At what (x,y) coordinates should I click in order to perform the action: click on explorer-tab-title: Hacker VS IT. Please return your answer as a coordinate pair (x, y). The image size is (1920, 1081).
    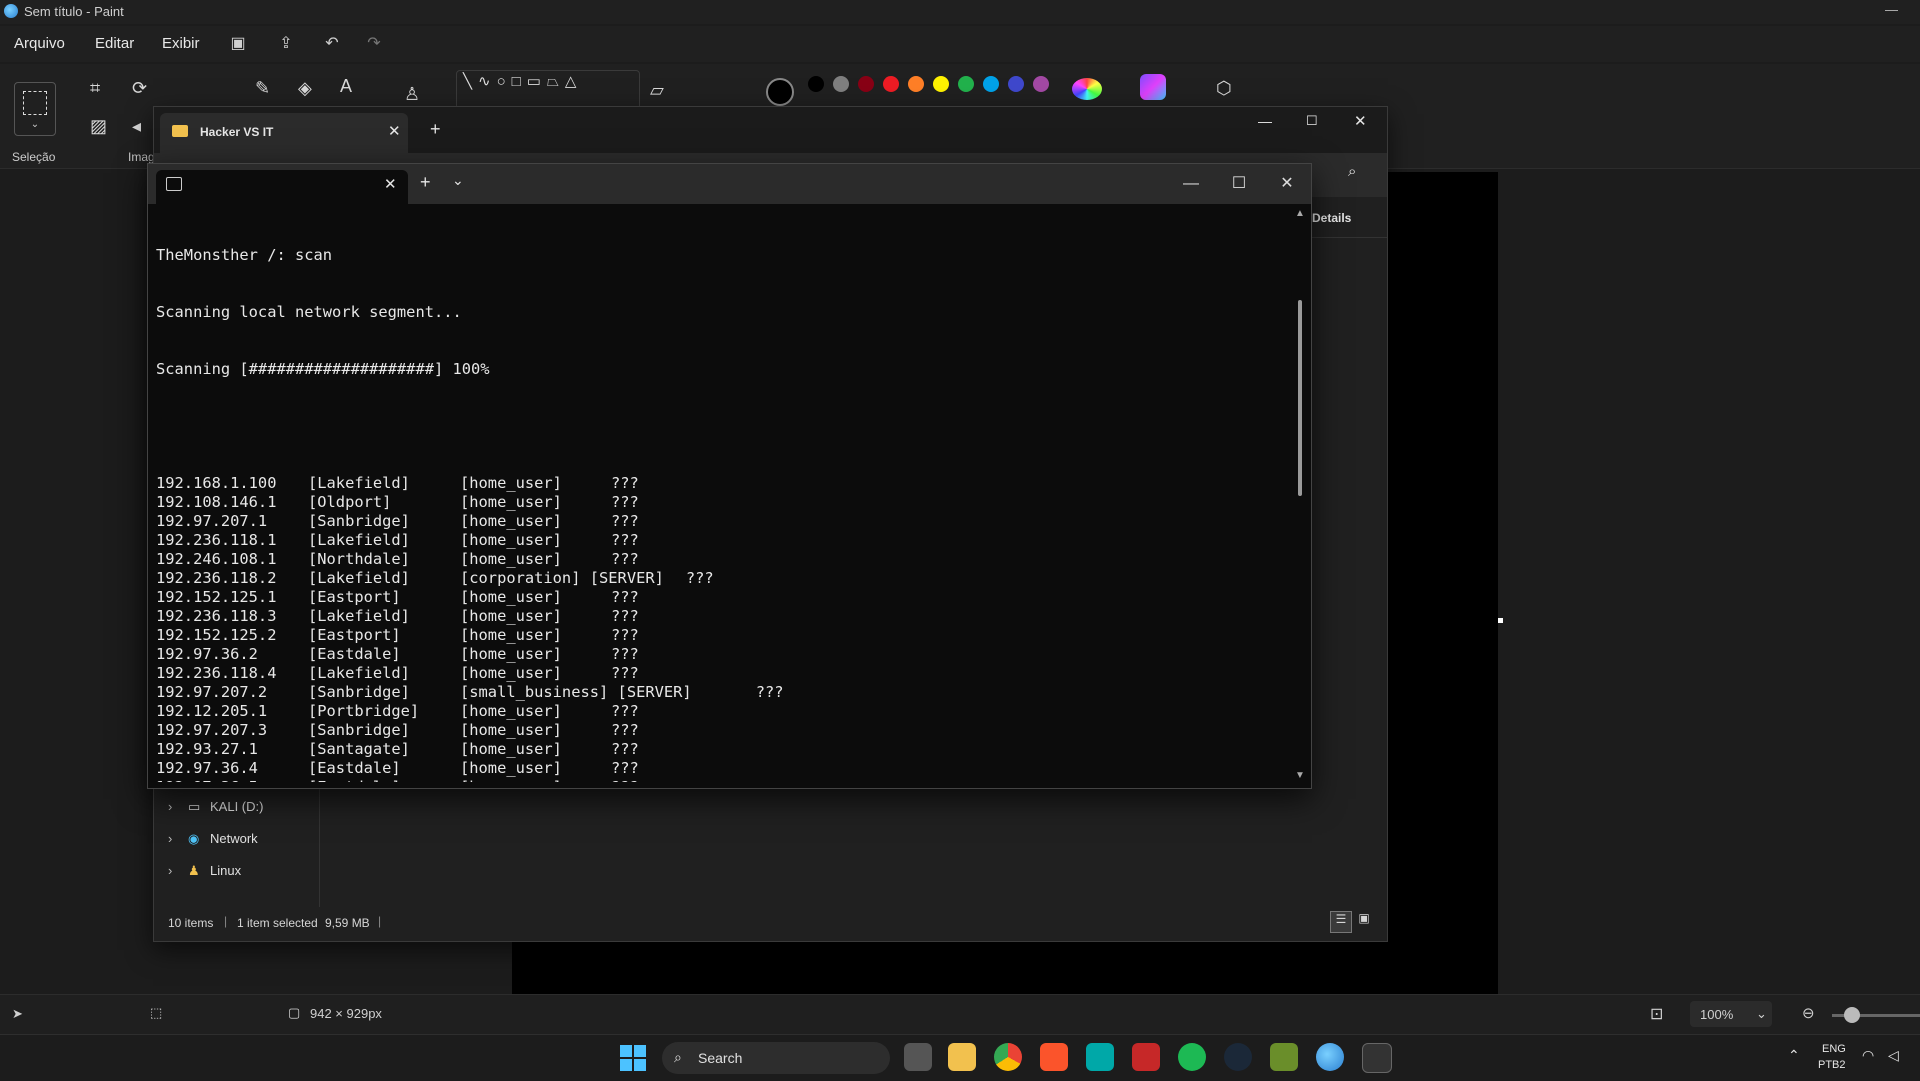
    Looking at the image, I should click on (237, 132).